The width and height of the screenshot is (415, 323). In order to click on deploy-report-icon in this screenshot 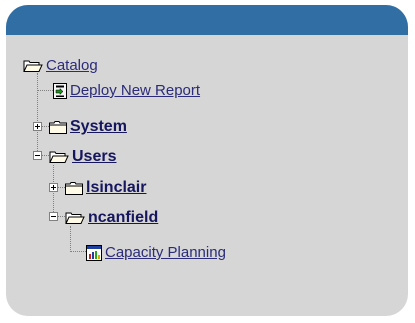, I will do `click(60, 91)`.